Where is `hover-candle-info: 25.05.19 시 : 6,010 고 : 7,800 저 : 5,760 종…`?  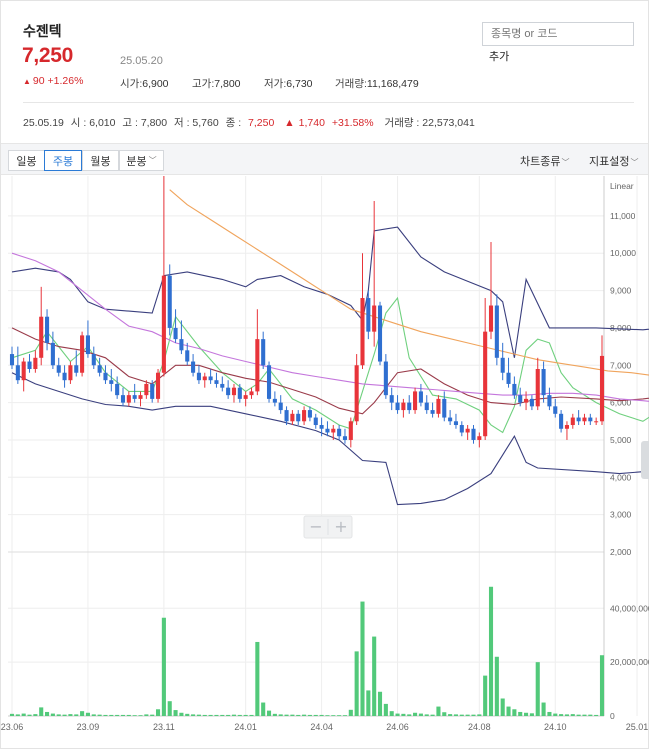 hover-candle-info: 25.05.19 시 : 6,010 고 : 7,800 저 : 5,760 종… is located at coordinates (251, 122).